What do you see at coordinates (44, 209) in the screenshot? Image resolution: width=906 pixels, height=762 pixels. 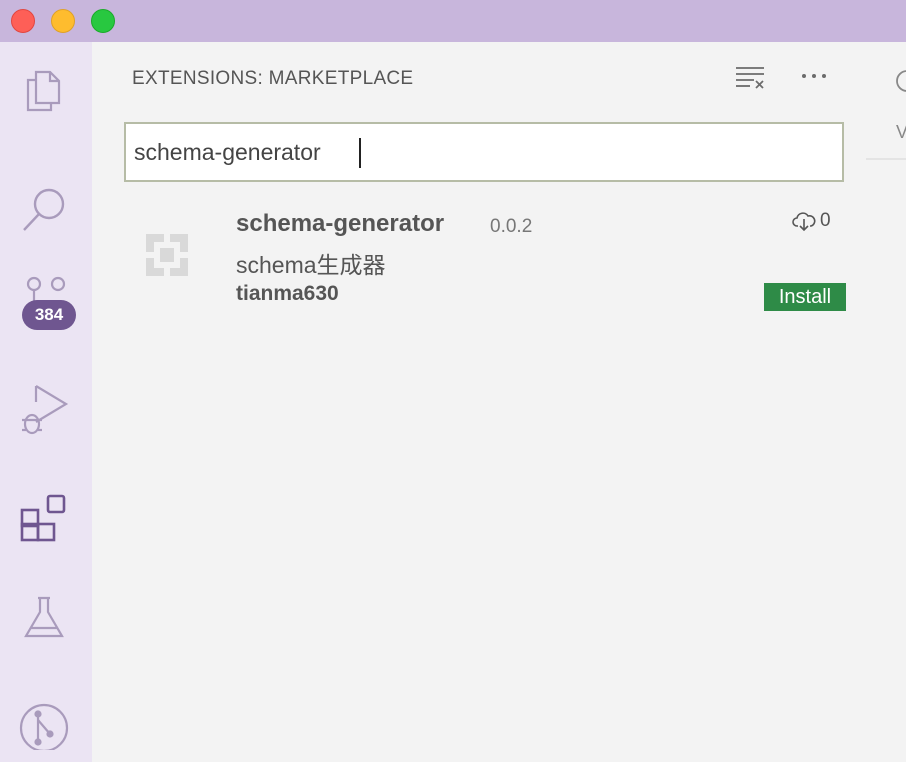 I see `search-icon` at bounding box center [44, 209].